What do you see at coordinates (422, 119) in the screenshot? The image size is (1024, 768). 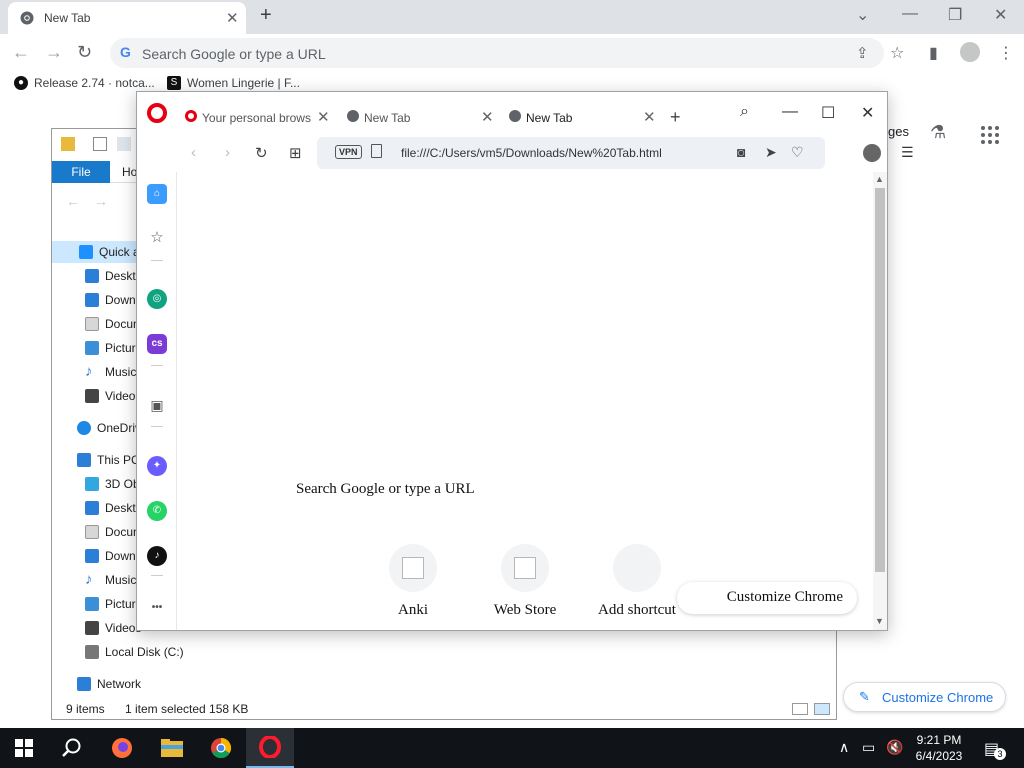 I see `opera-tab-new-tab-1: New Tab ✕` at bounding box center [422, 119].